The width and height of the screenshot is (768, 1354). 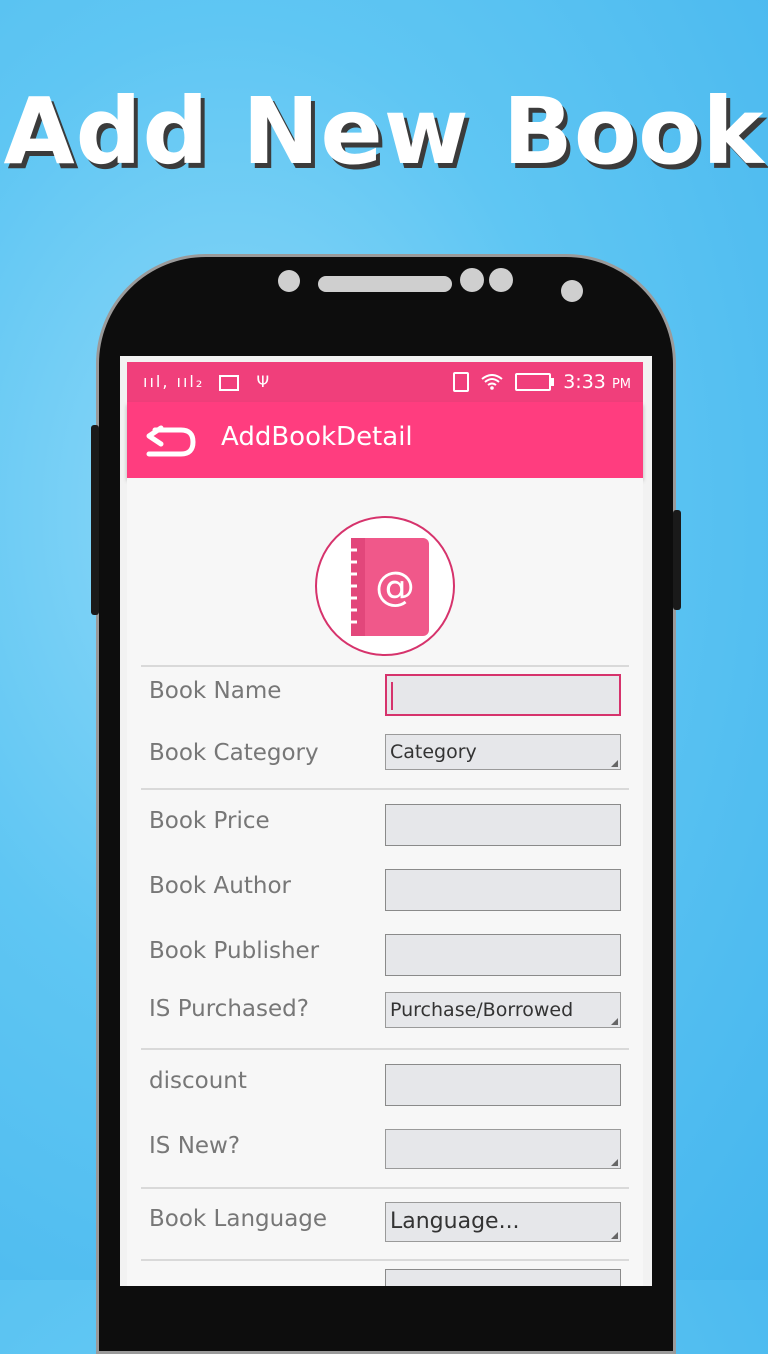 I want to click on status-right-icons: 3:33 PM, so click(x=542, y=382).